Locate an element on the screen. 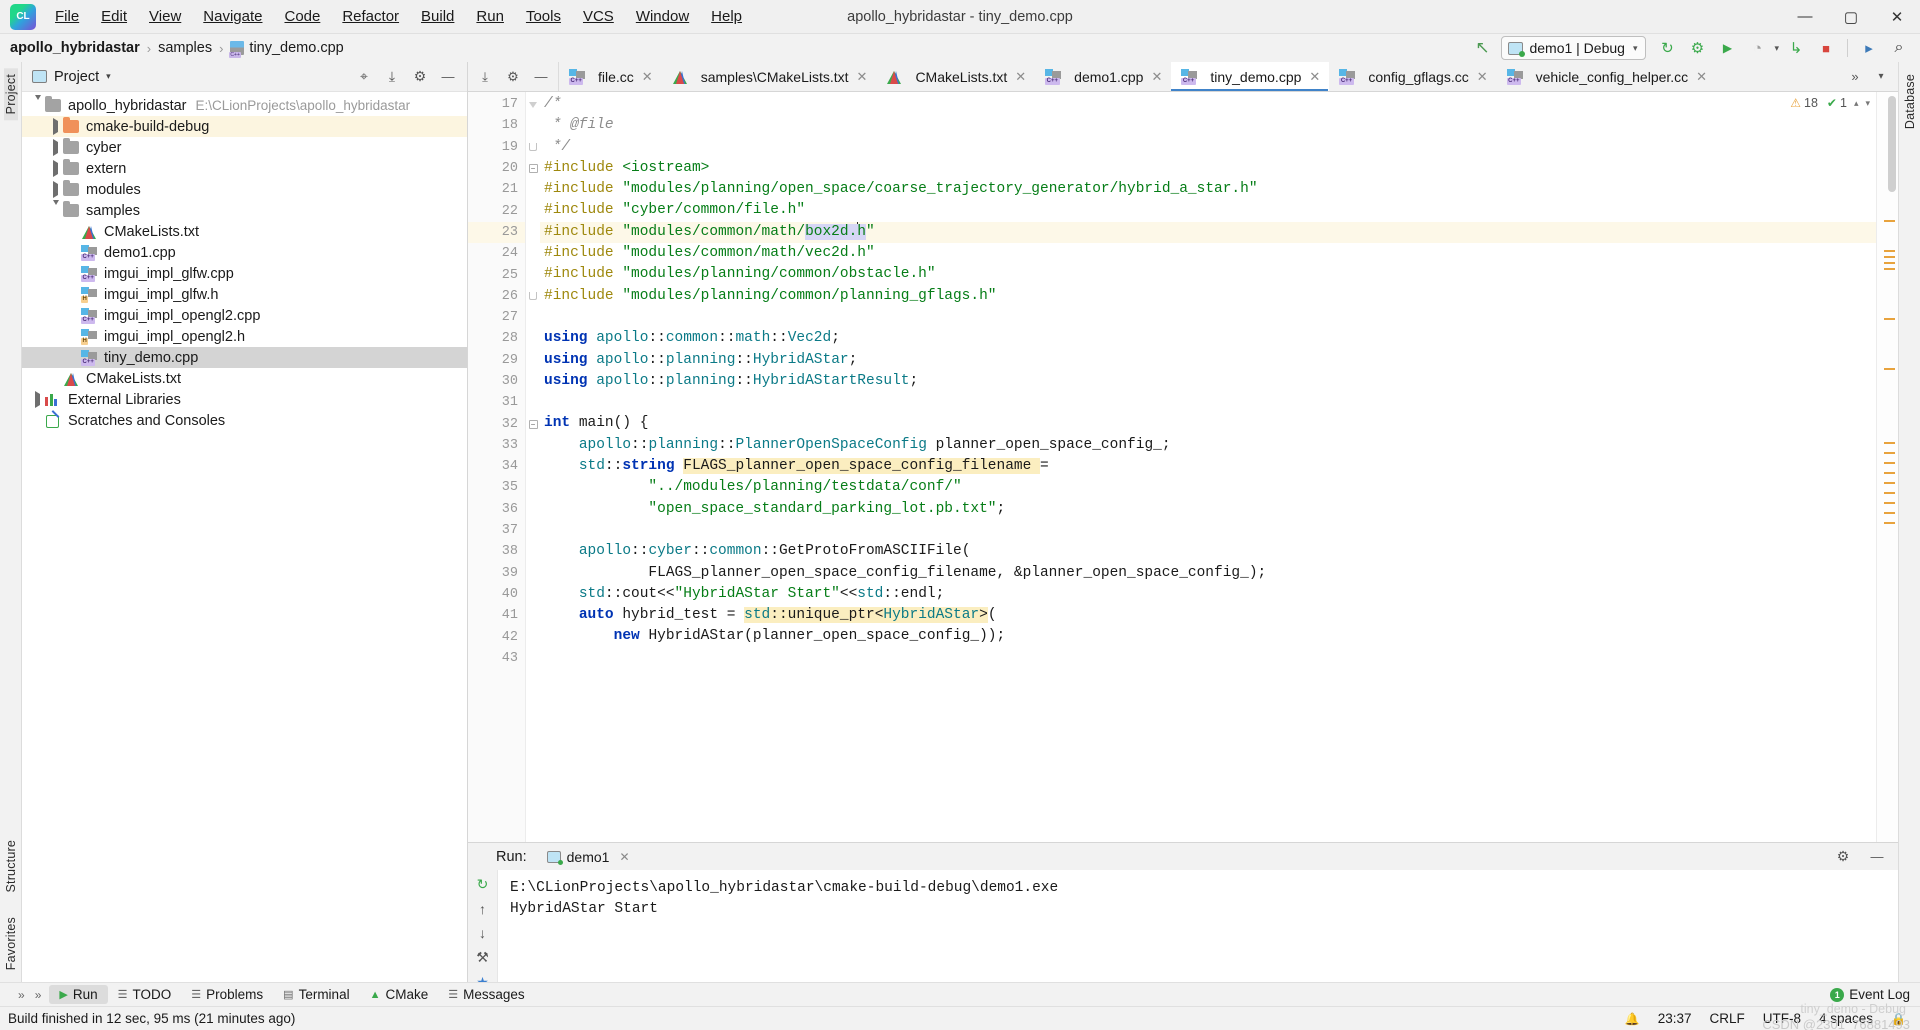 This screenshot has height=1030, width=1920. menu-code: Code is located at coordinates (302, 16).